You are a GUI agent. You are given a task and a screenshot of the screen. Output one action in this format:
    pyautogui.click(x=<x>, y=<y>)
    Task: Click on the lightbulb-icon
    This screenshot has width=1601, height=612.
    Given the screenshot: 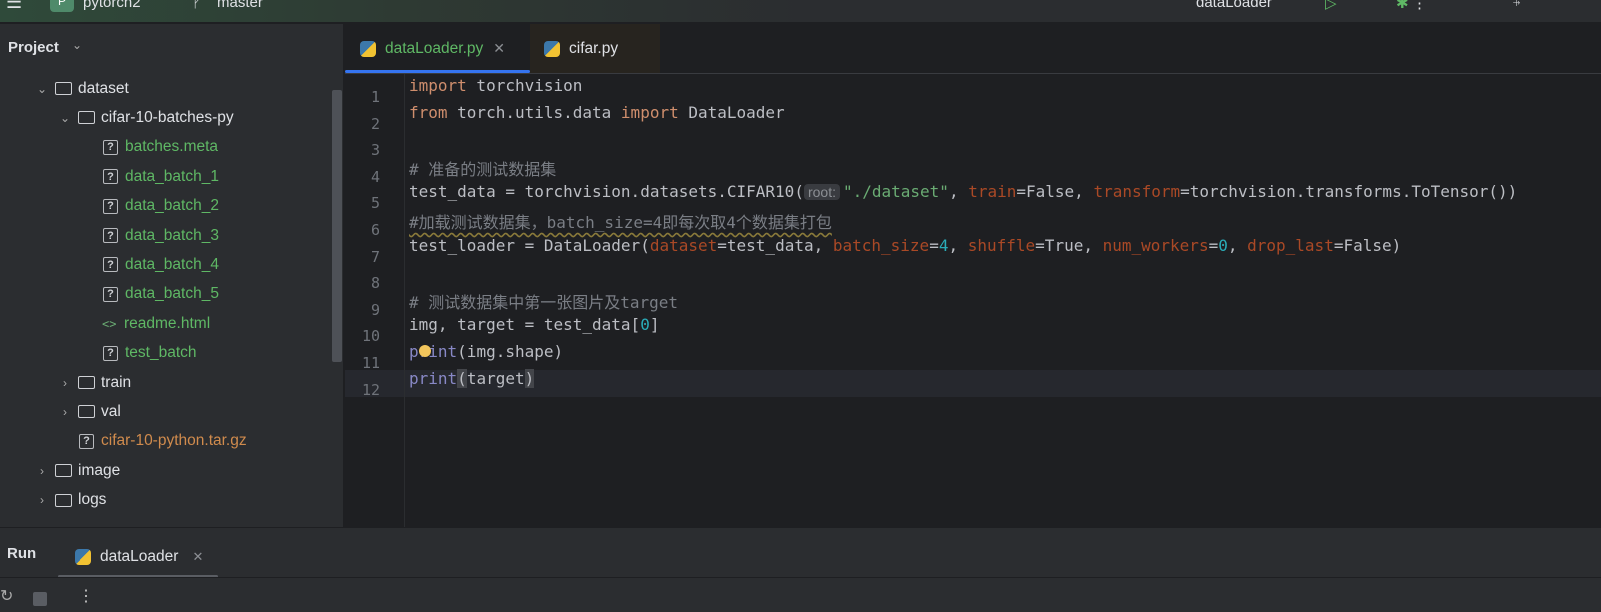 What is the action you would take?
    pyautogui.click(x=425, y=351)
    